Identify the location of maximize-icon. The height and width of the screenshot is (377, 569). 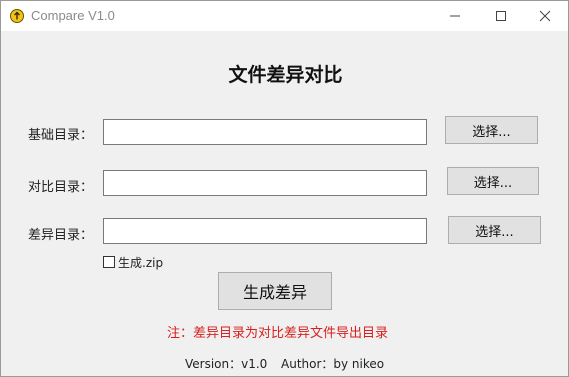
(501, 16).